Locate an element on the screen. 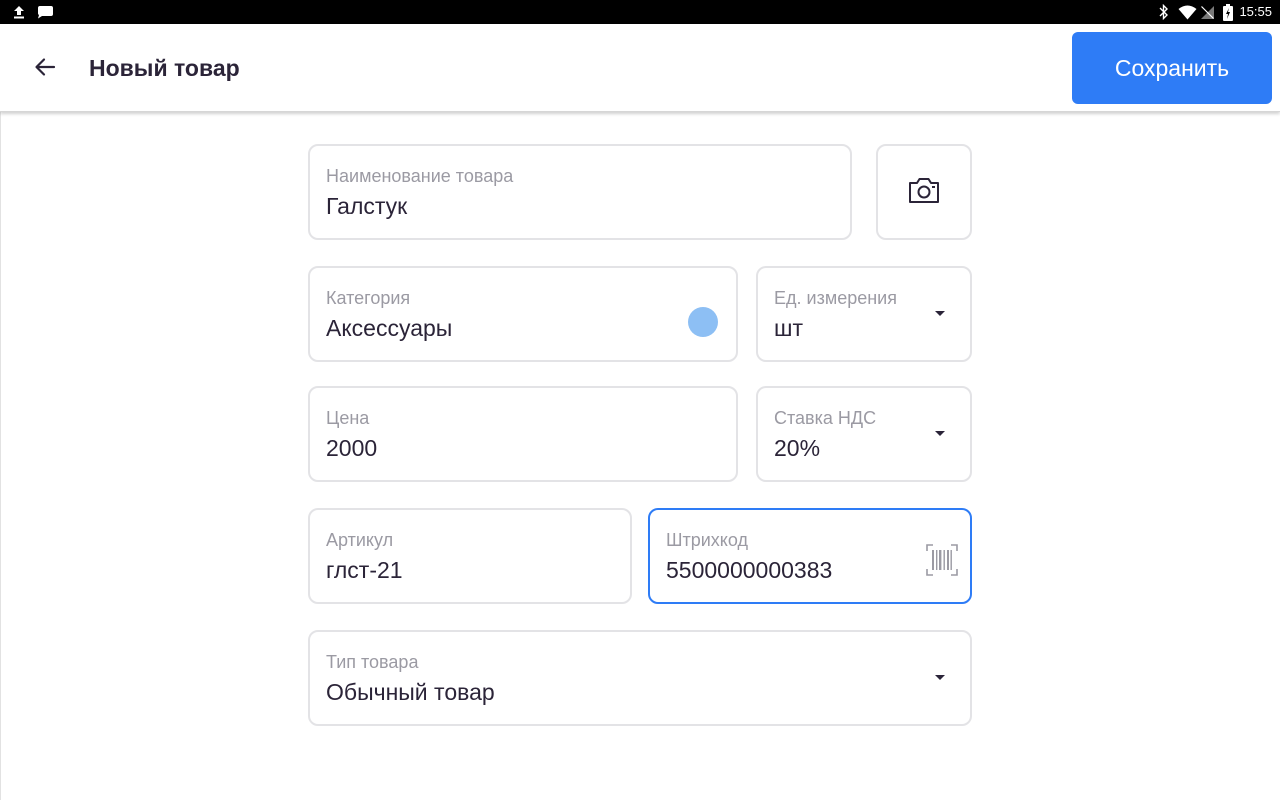 Image resolution: width=1280 pixels, height=800 pixels. status-clock: 15:55 is located at coordinates (1255, 11).